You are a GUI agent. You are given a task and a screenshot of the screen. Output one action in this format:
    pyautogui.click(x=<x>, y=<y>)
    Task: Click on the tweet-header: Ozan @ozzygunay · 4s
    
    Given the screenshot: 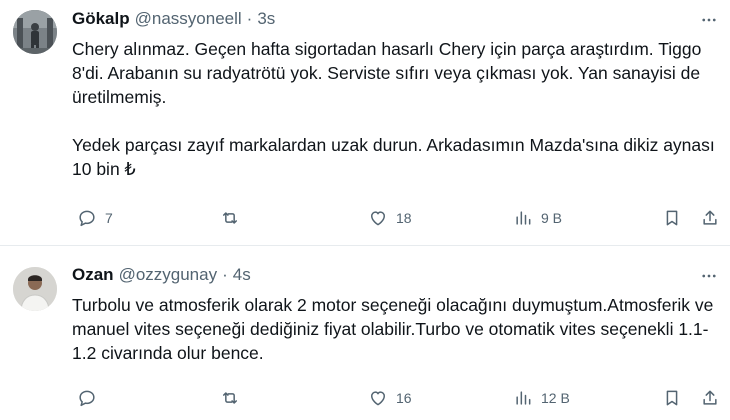 What is the action you would take?
    pyautogui.click(x=161, y=275)
    